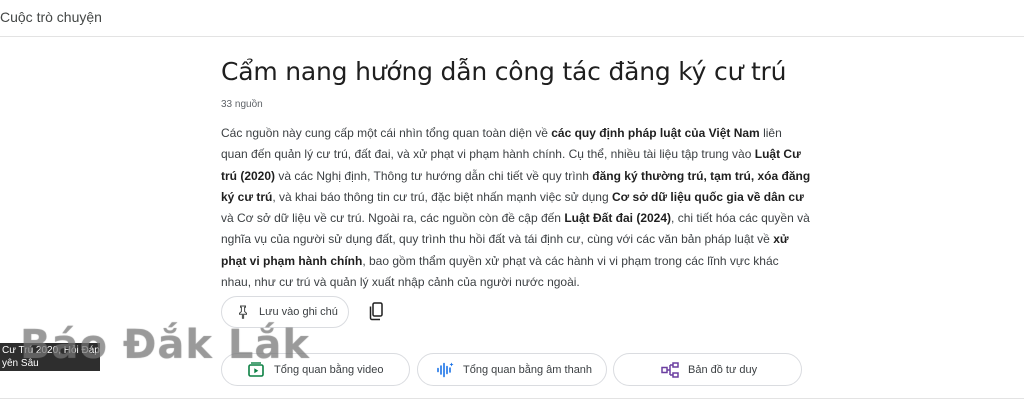 The image size is (1024, 406). Describe the element at coordinates (51, 17) in the screenshot. I see `conversation-title: Cuộc trò chuyện` at that location.